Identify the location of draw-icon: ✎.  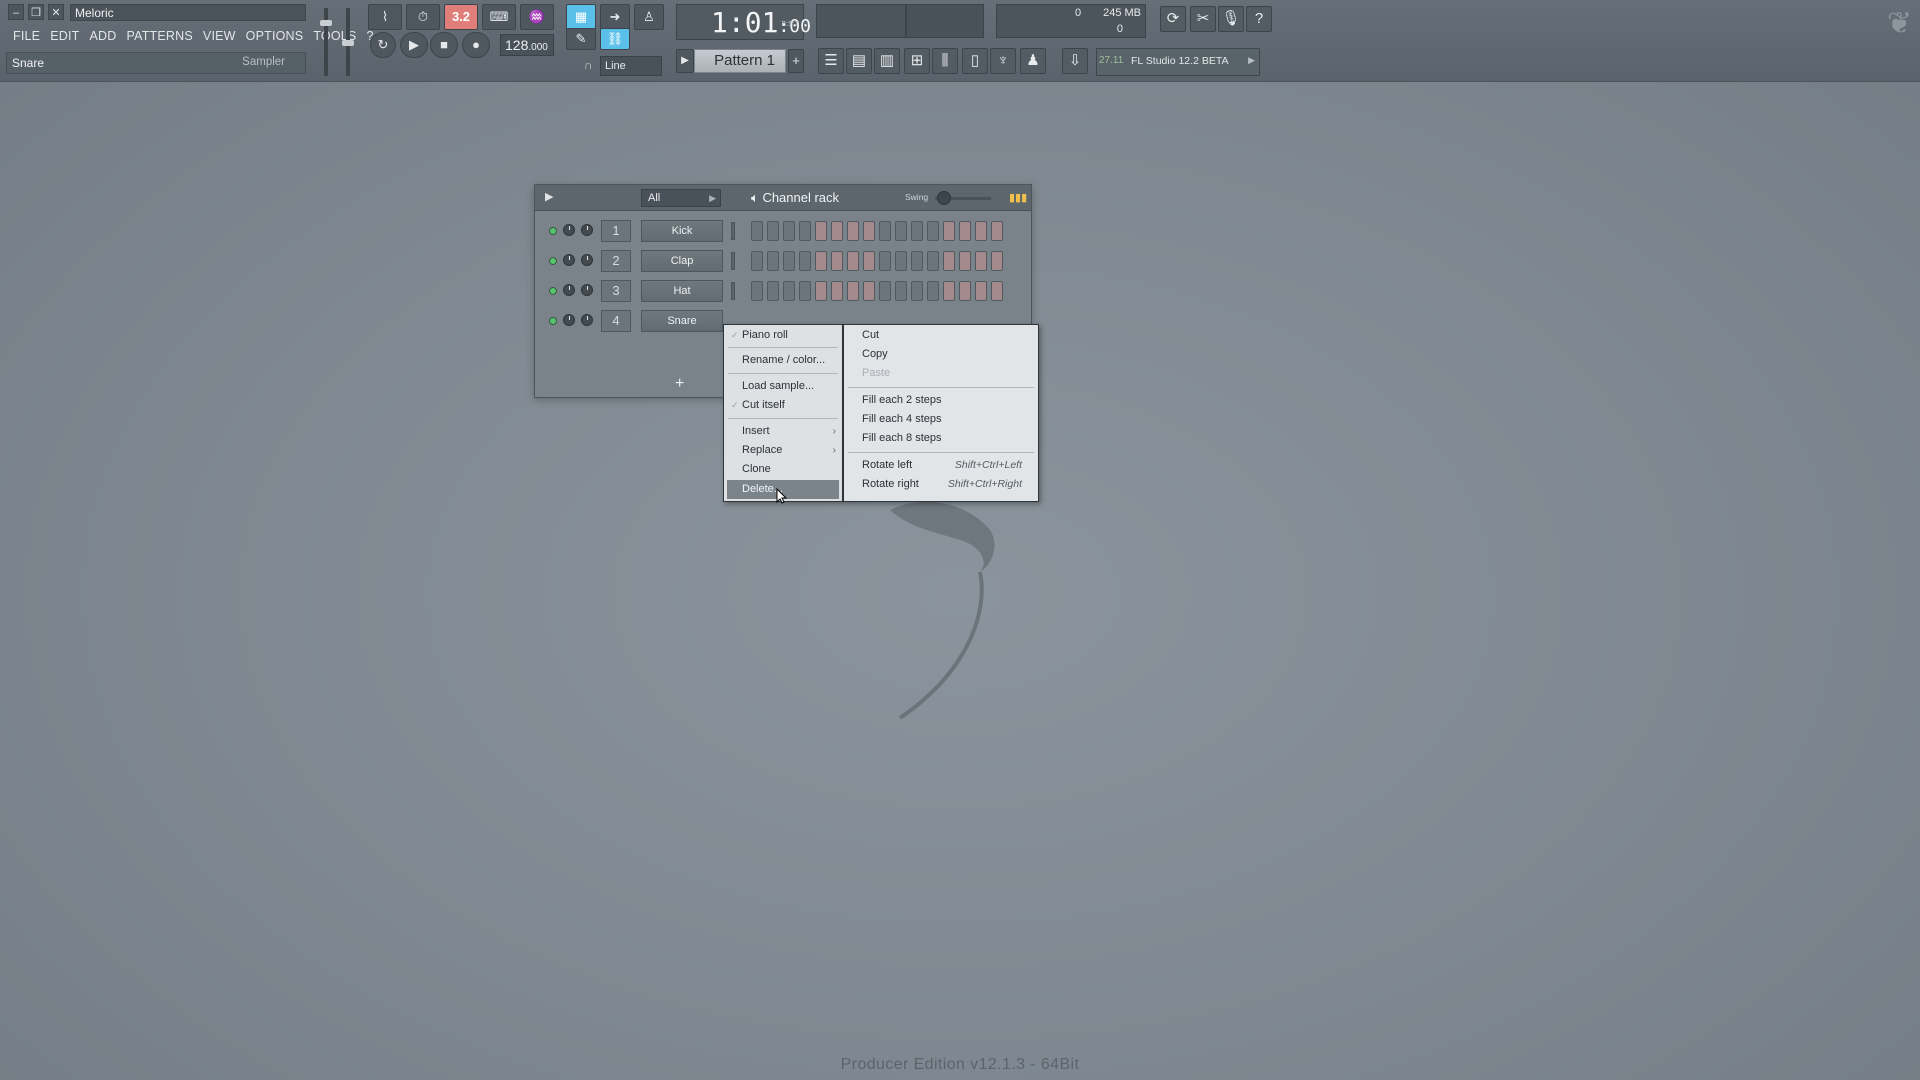
(581, 39).